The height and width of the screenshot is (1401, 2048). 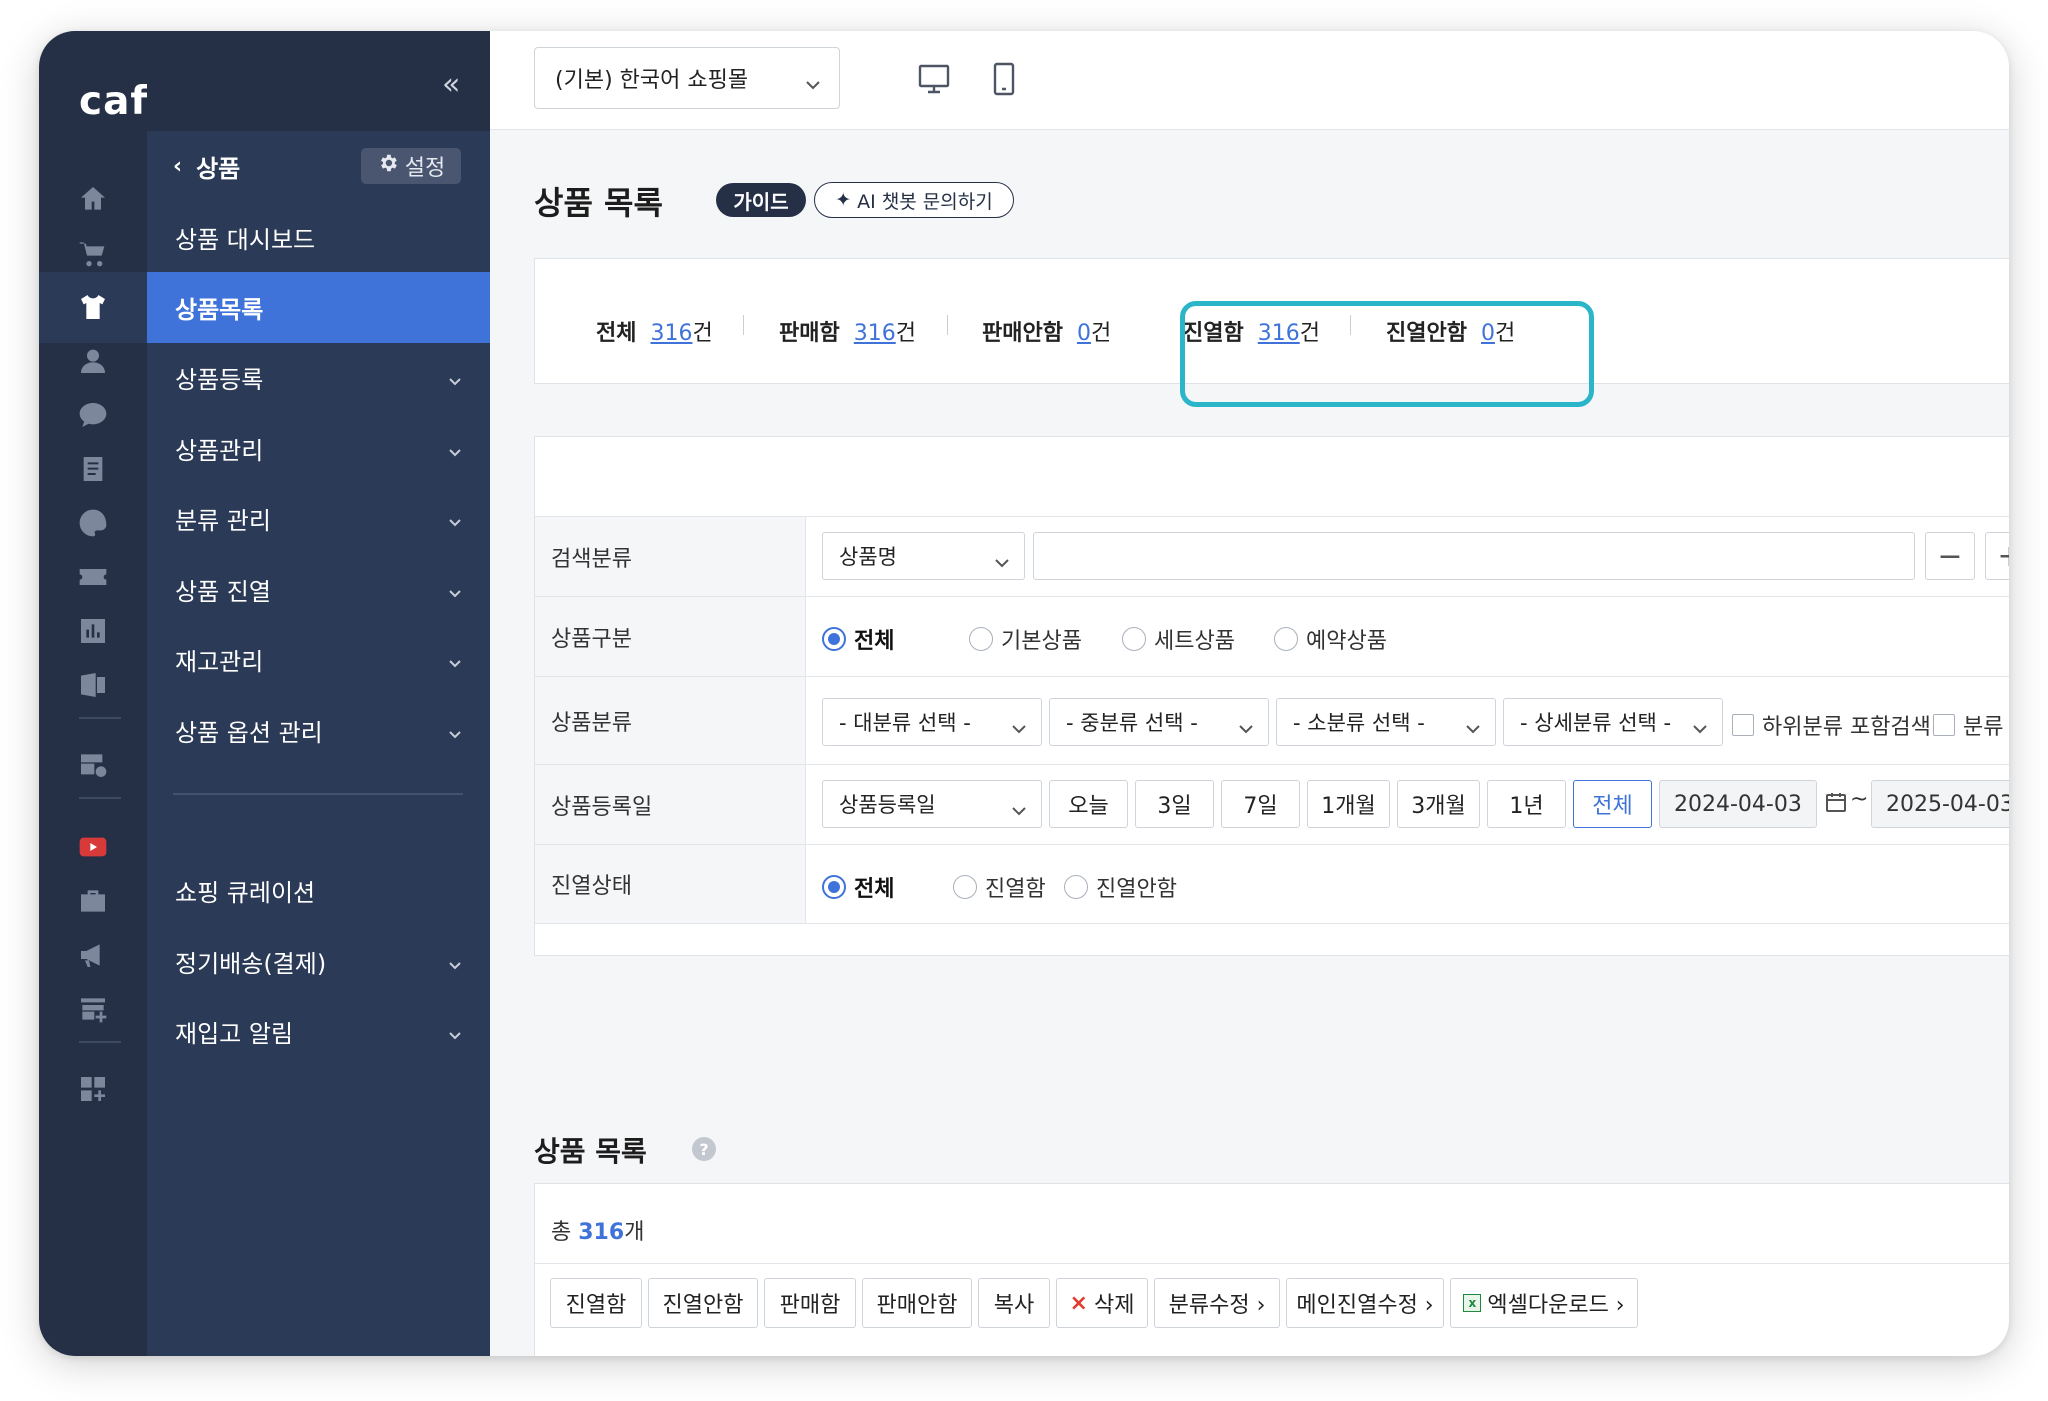 What do you see at coordinates (616, 333) in the screenshot?
I see `summary-label: 전체` at bounding box center [616, 333].